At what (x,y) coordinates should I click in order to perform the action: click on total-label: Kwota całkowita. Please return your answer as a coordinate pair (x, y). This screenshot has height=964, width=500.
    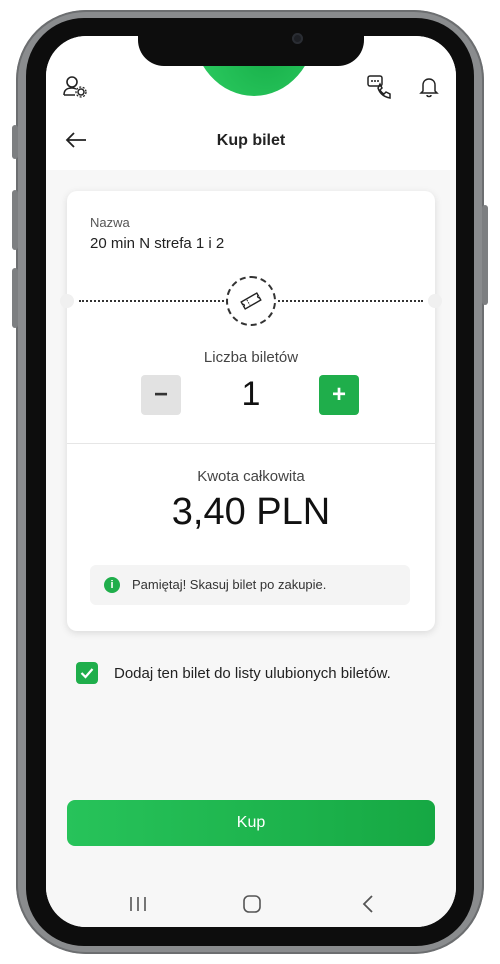
    Looking at the image, I should click on (251, 476).